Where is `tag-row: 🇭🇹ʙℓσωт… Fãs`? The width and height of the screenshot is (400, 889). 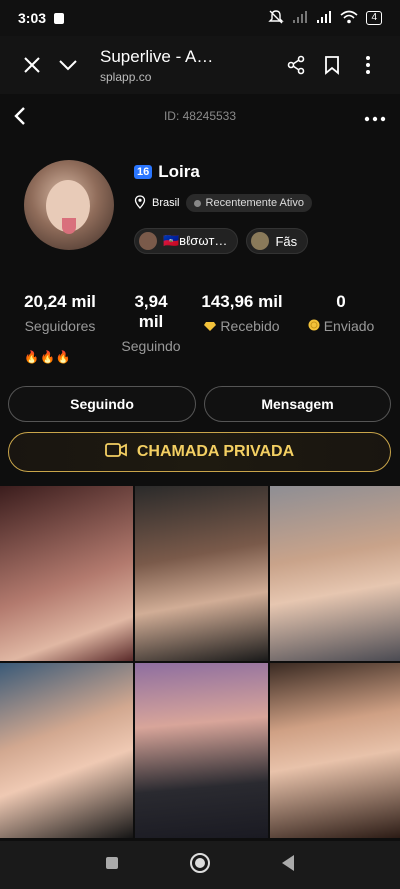 tag-row: 🇭🇹ʙℓσωт… Fãs is located at coordinates (221, 241).